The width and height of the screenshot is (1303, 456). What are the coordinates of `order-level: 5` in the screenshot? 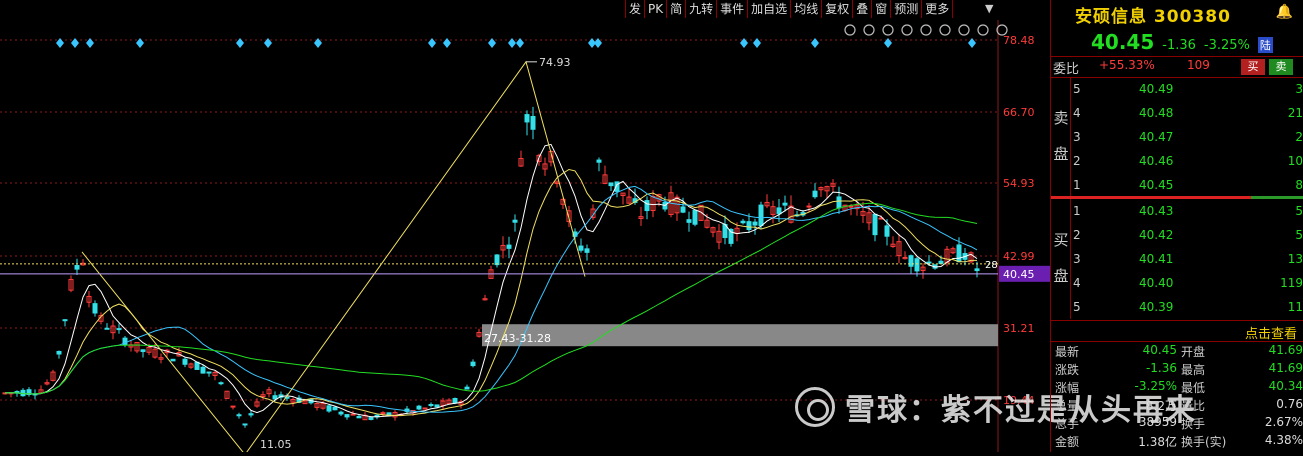 It's located at (1077, 89).